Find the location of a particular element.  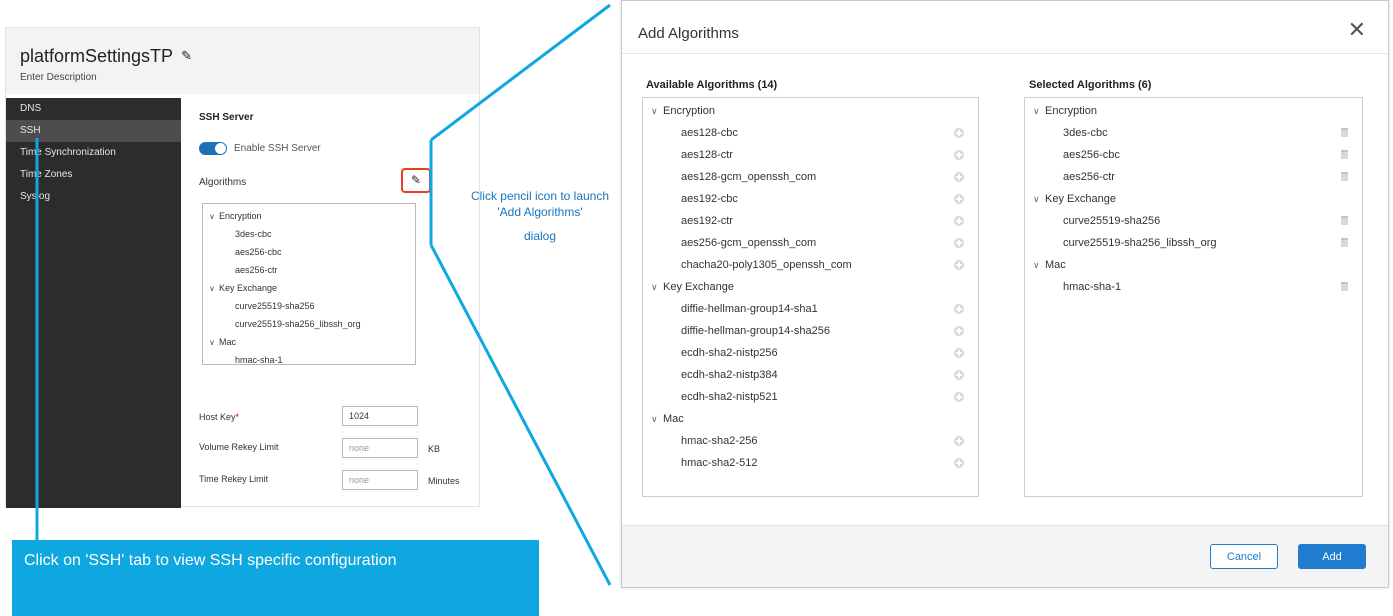

sidebar-item-dns: DNS is located at coordinates (93, 109).